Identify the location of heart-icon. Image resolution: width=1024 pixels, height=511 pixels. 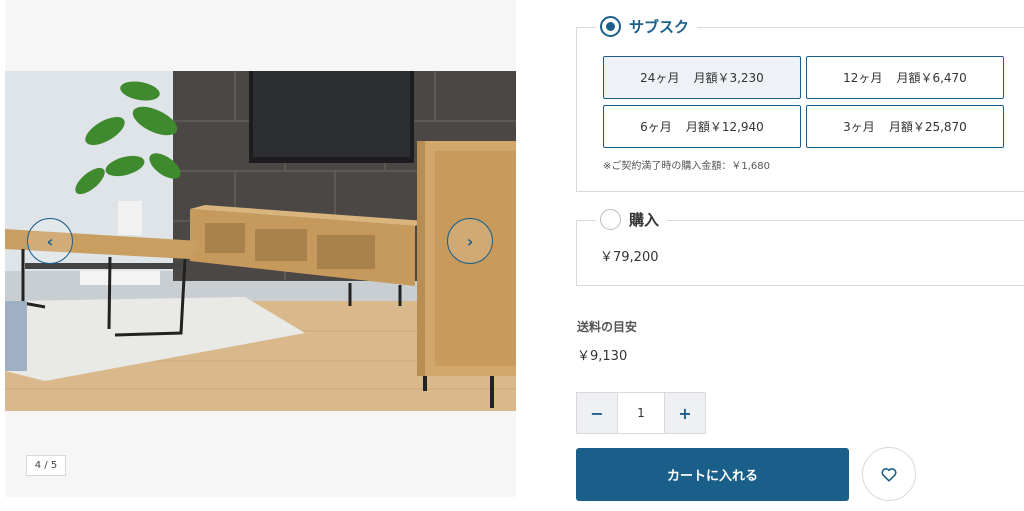
(889, 474).